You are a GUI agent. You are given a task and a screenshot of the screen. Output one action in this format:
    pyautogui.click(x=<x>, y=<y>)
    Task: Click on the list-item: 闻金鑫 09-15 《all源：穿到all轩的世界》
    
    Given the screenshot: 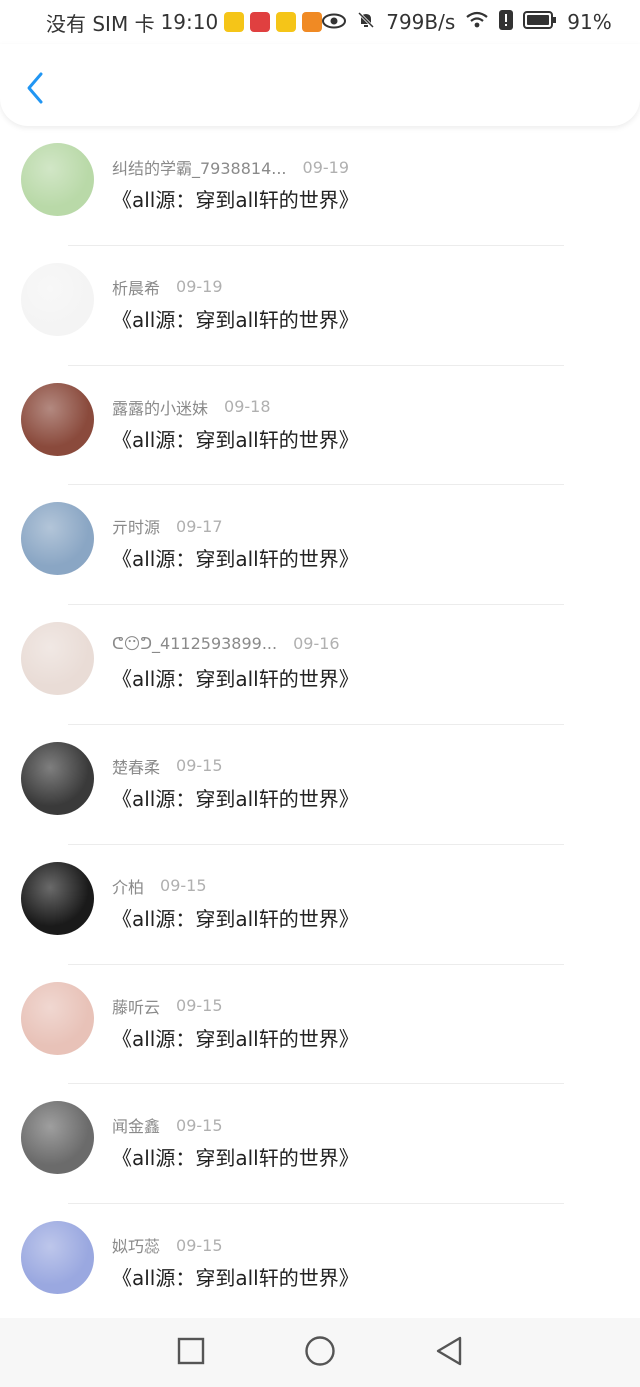 What is the action you would take?
    pyautogui.click(x=320, y=1144)
    